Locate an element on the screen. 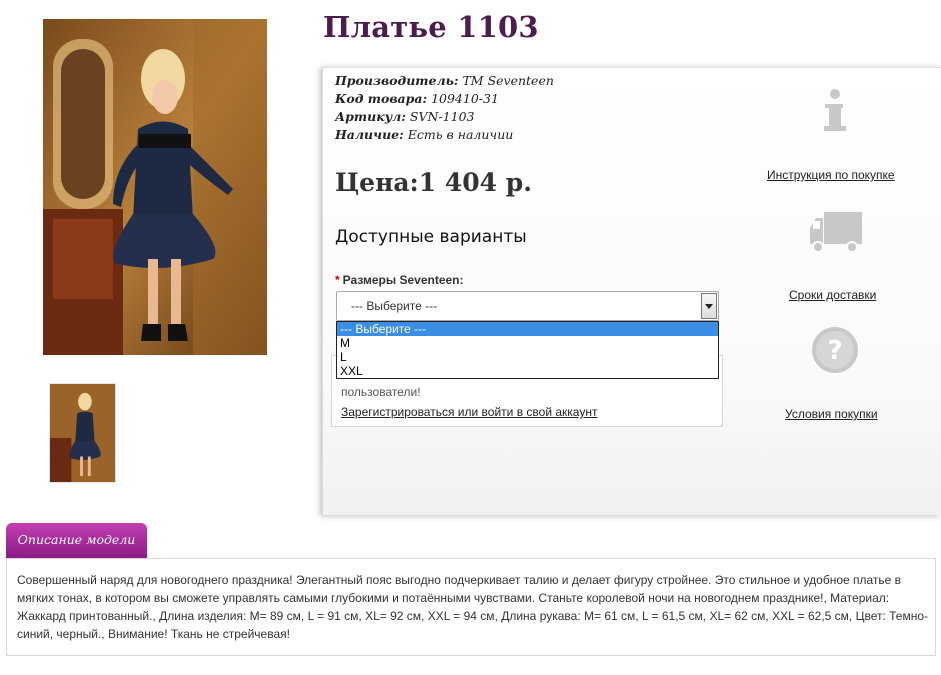 The height and width of the screenshot is (675, 941). size-label-text: Размеры Seventeen: is located at coordinates (403, 280).